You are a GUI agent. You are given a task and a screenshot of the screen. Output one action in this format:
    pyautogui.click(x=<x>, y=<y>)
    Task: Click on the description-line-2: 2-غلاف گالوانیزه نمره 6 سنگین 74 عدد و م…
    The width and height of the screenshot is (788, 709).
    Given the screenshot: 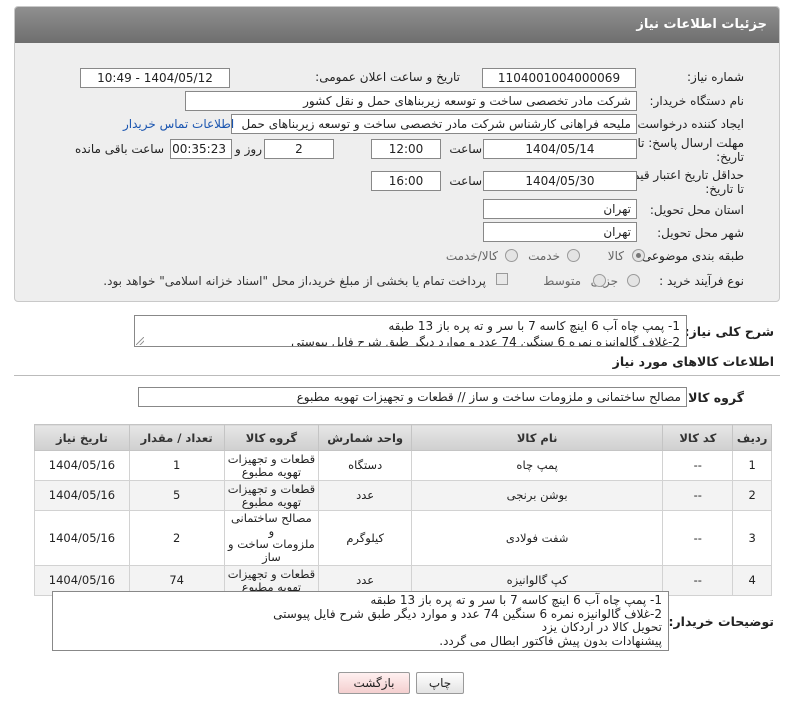 What is the action you would take?
    pyautogui.click(x=485, y=341)
    